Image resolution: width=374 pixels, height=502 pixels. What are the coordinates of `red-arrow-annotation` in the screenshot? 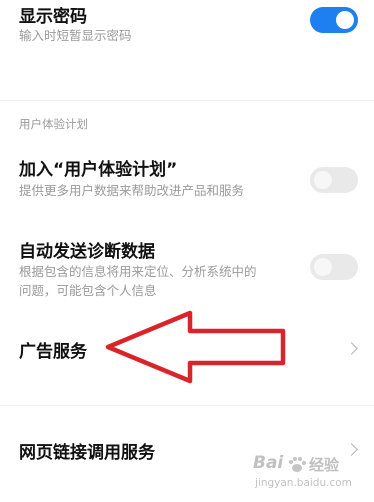 It's located at (195, 347).